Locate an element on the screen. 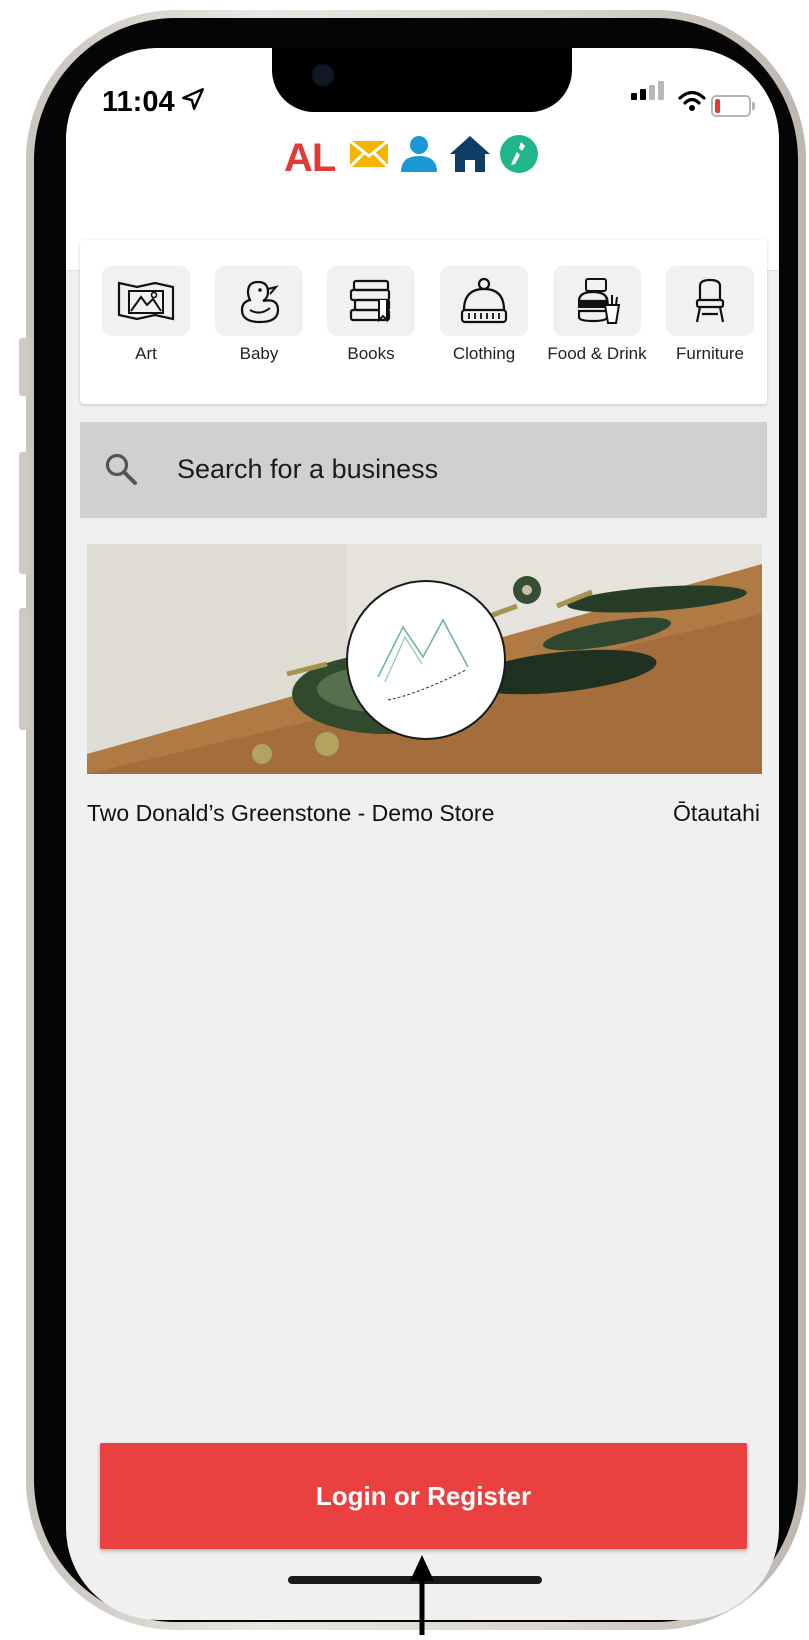 This screenshot has width=809, height=1640. category-art: Art is located at coordinates (146, 315).